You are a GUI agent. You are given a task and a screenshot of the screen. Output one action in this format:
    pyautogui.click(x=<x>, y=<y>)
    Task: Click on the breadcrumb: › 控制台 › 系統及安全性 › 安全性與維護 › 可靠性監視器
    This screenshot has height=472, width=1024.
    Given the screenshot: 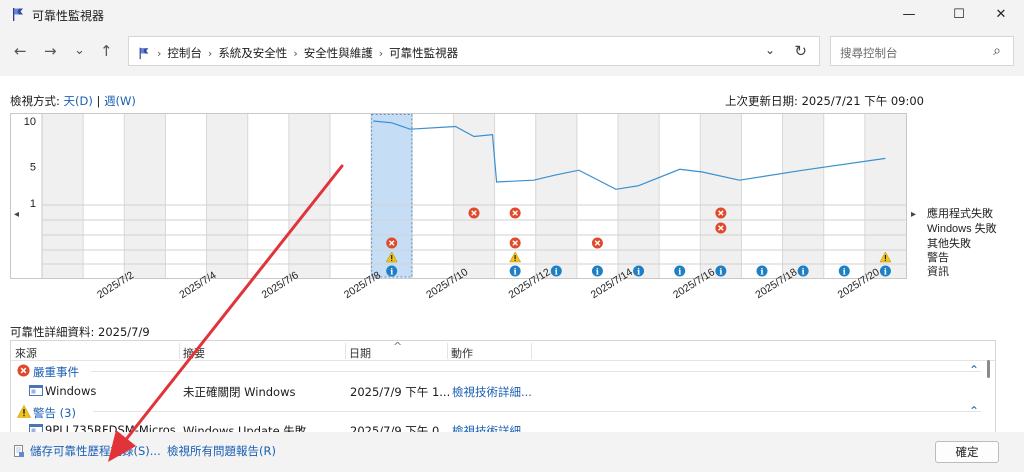 What is the action you would take?
    pyautogui.click(x=297, y=53)
    